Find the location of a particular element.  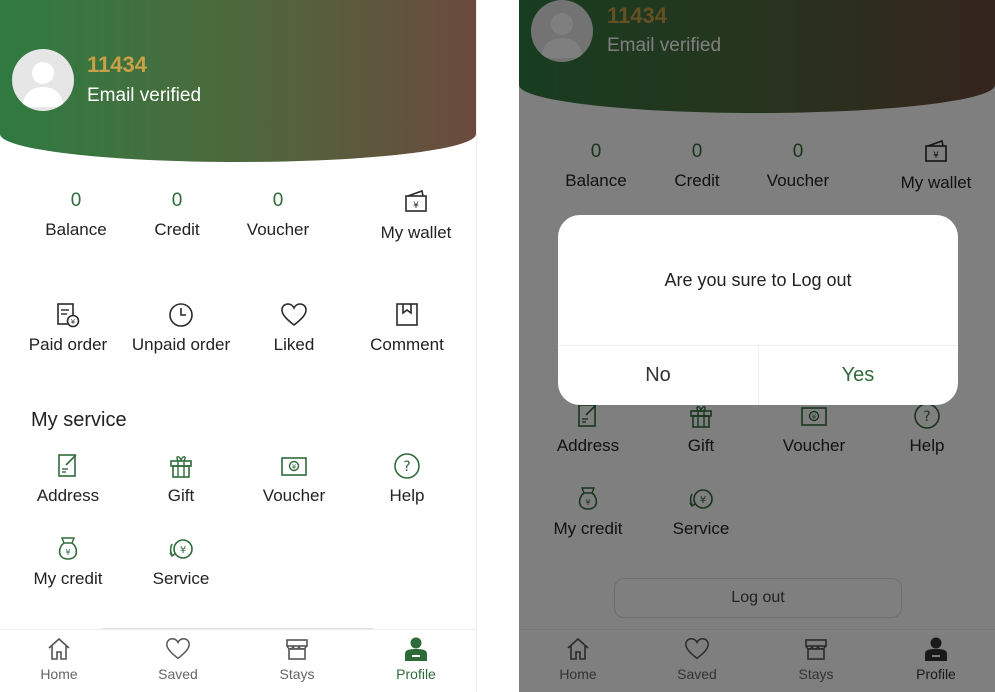

voucher-value: 0 is located at coordinates (278, 200).